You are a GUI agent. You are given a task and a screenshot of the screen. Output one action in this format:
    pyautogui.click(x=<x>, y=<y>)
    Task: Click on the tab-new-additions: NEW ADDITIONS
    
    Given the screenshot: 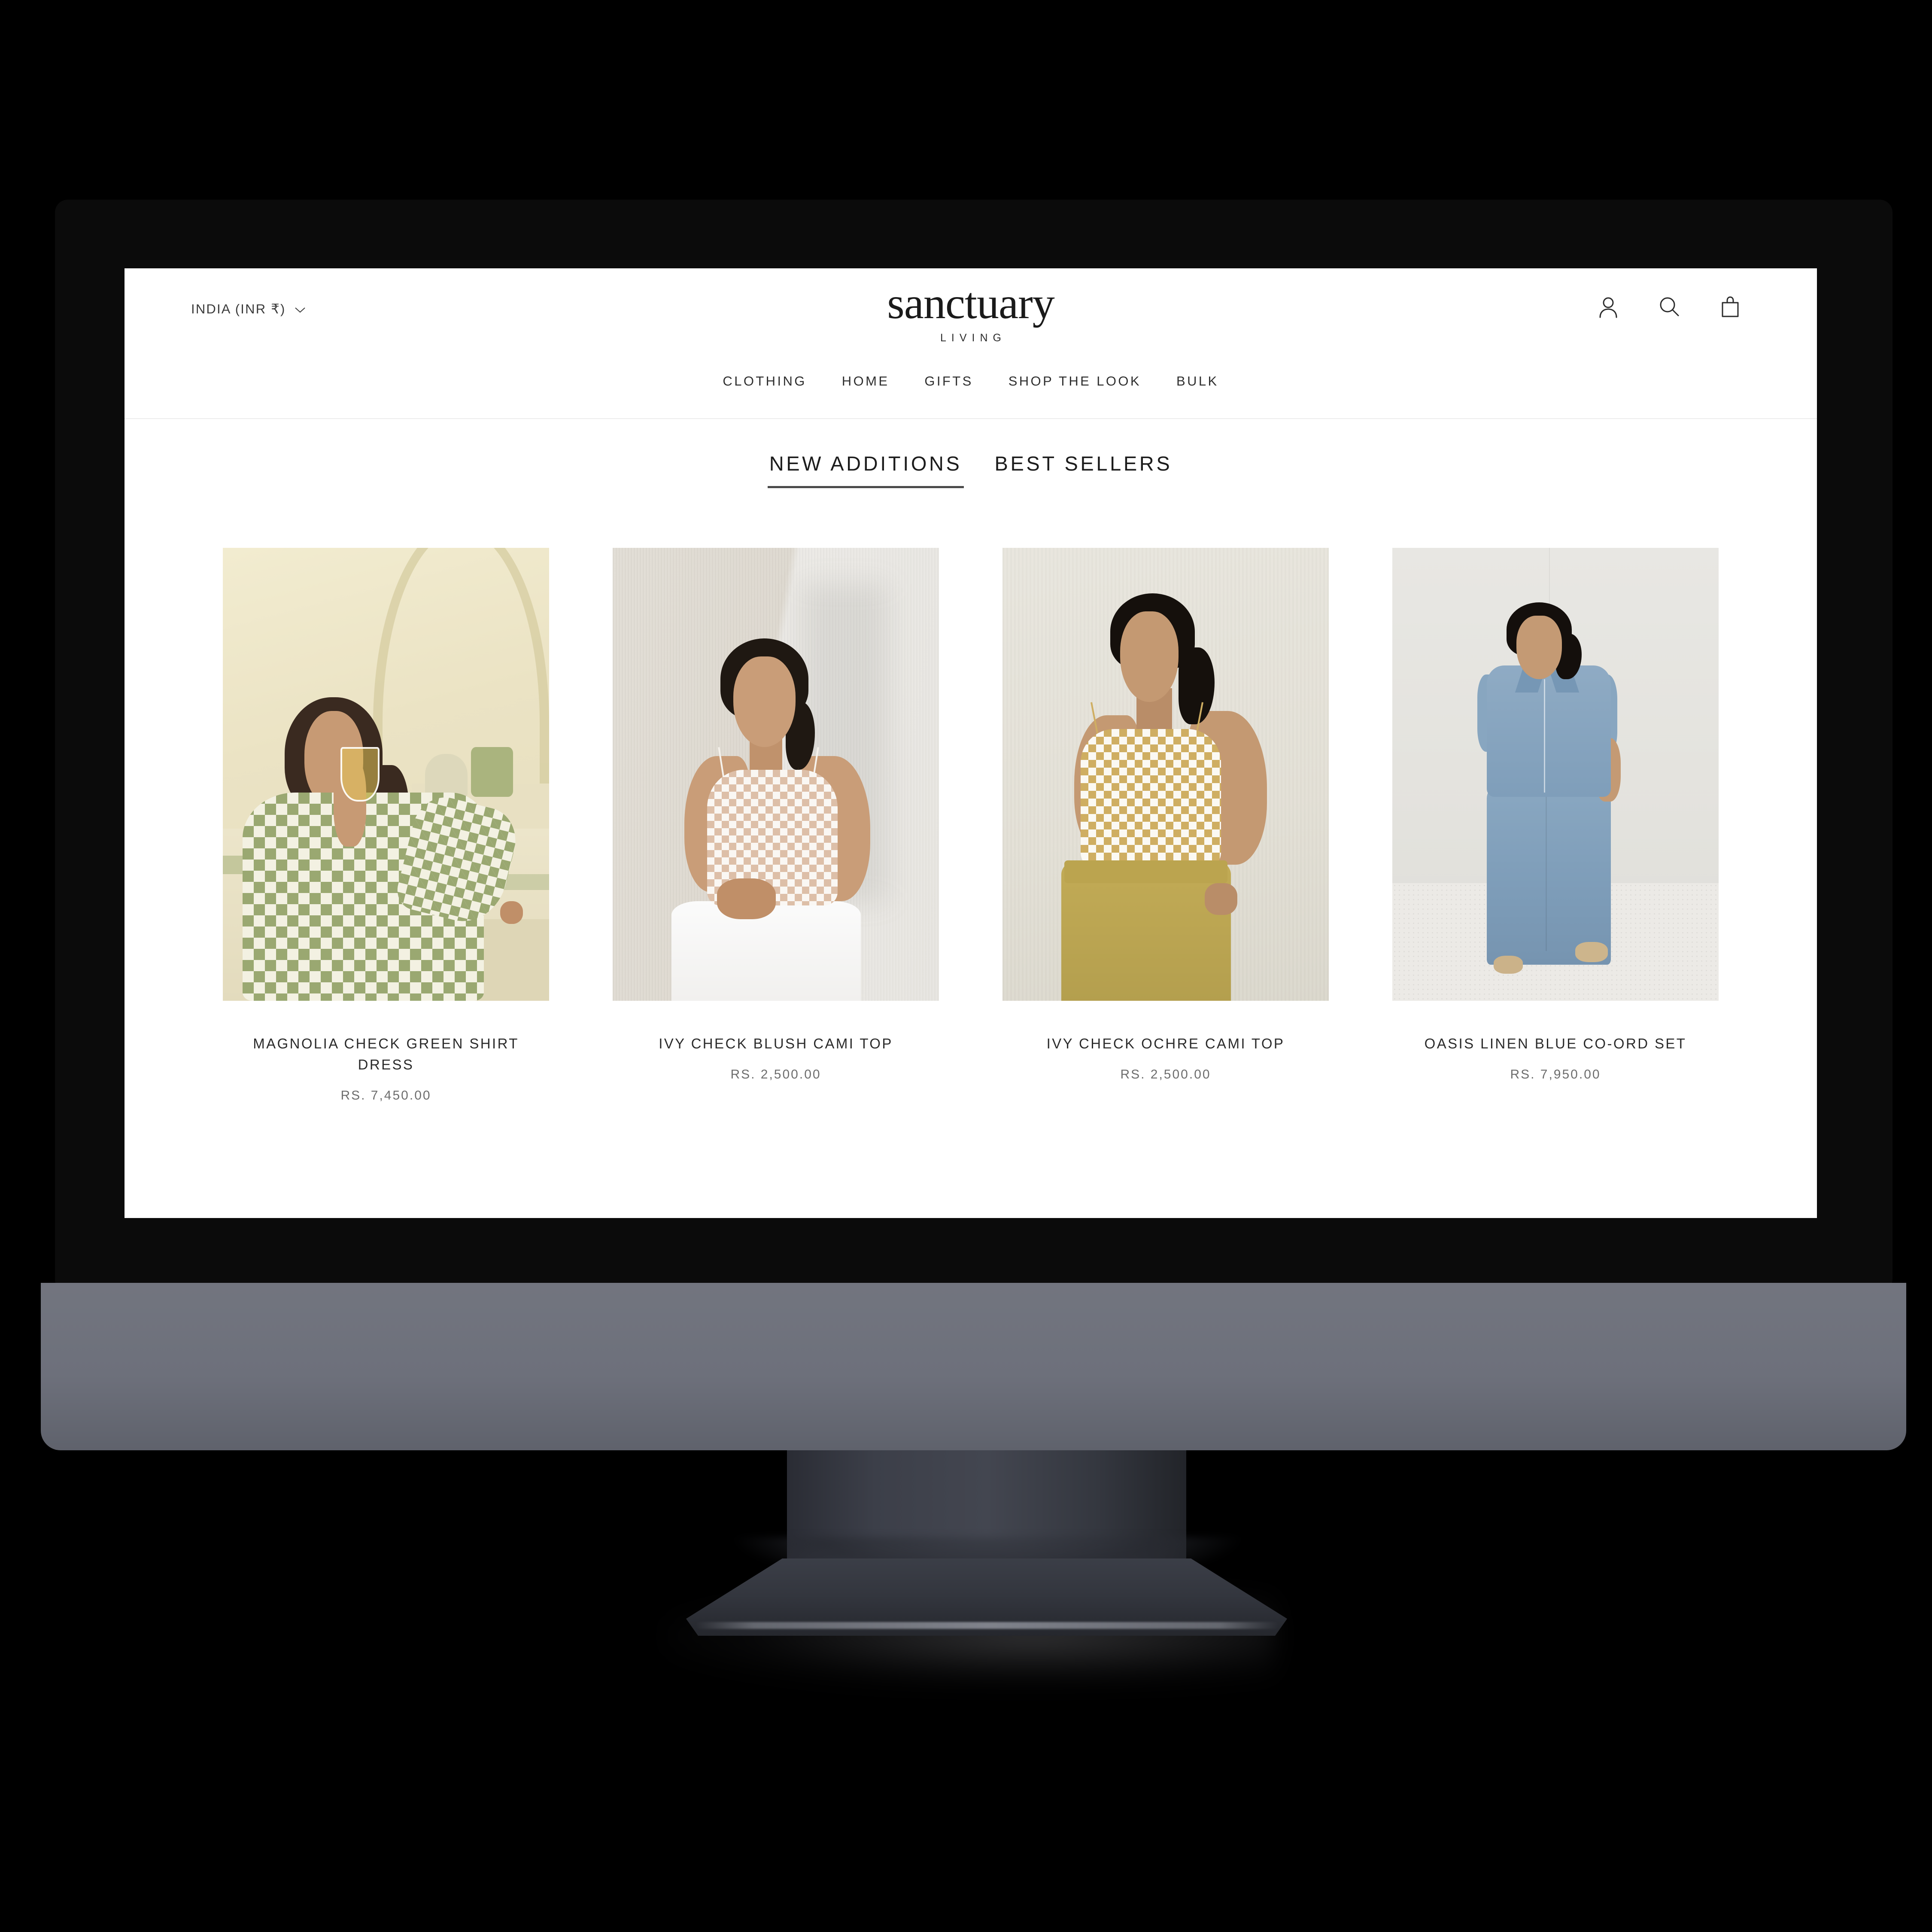 What is the action you would take?
    pyautogui.click(x=865, y=470)
    